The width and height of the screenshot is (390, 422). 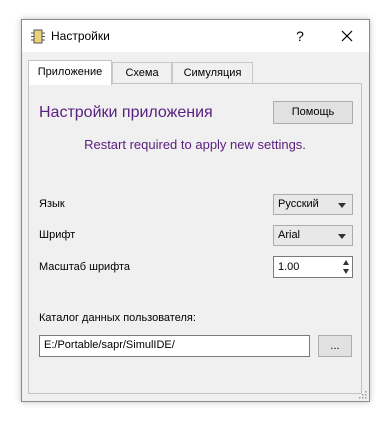 I want to click on spin-down-icon, so click(x=346, y=271).